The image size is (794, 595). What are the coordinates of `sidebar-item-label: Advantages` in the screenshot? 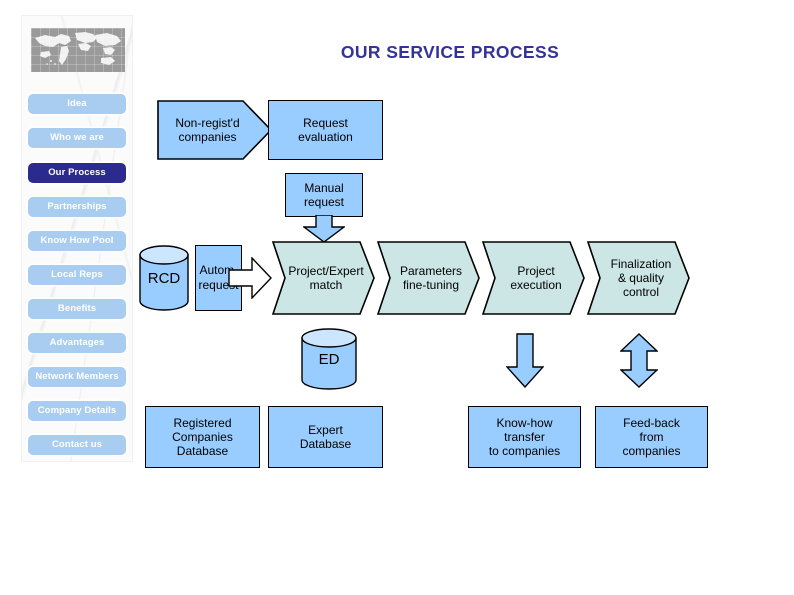 It's located at (77, 342).